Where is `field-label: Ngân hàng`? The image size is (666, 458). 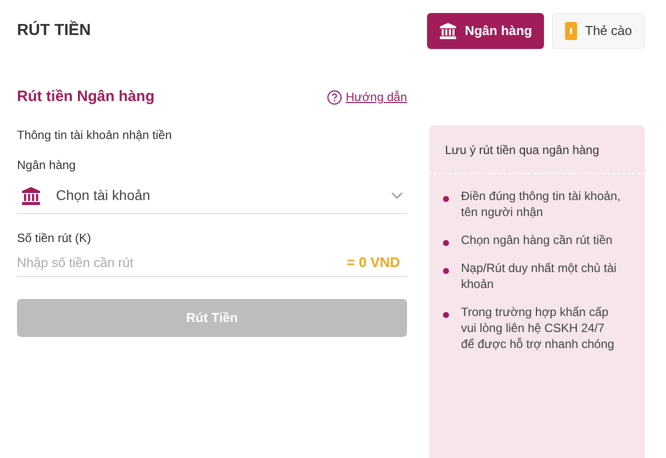 field-label: Ngân hàng is located at coordinates (47, 165).